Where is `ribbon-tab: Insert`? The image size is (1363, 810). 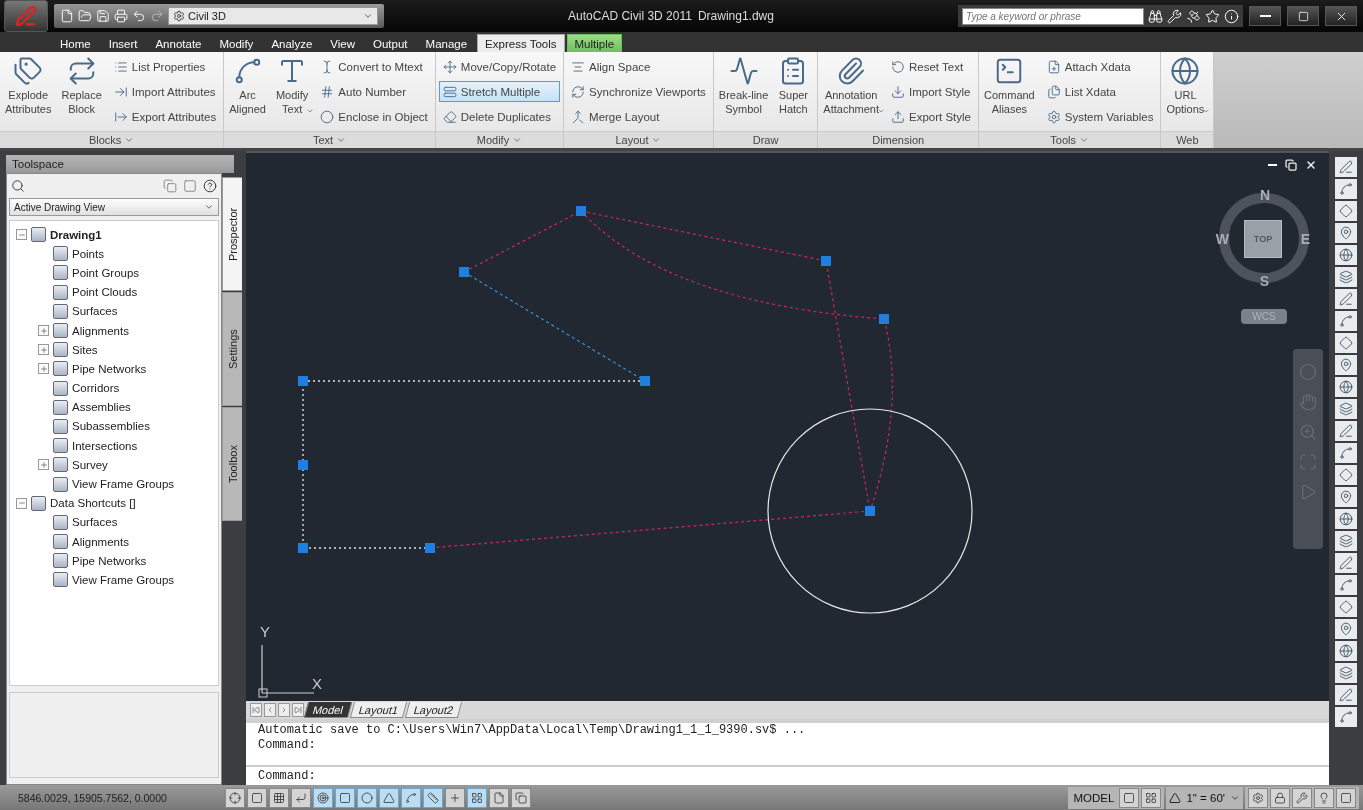
ribbon-tab: Insert is located at coordinates (123, 43).